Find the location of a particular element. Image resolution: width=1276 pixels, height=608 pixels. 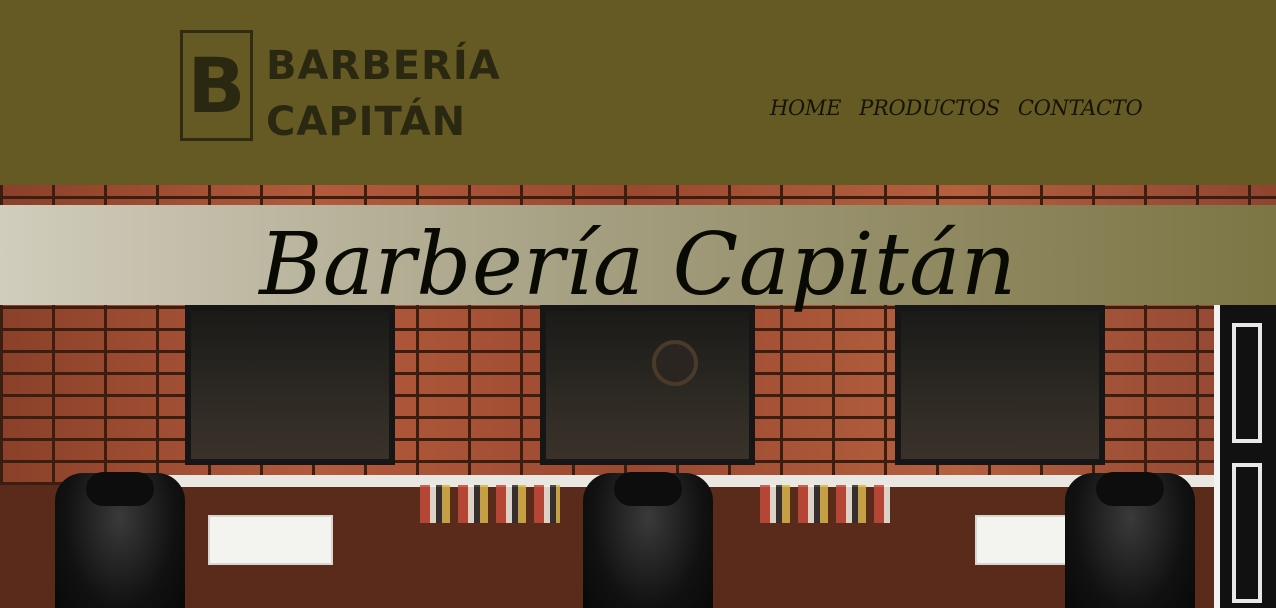

door is located at coordinates (1245, 455).